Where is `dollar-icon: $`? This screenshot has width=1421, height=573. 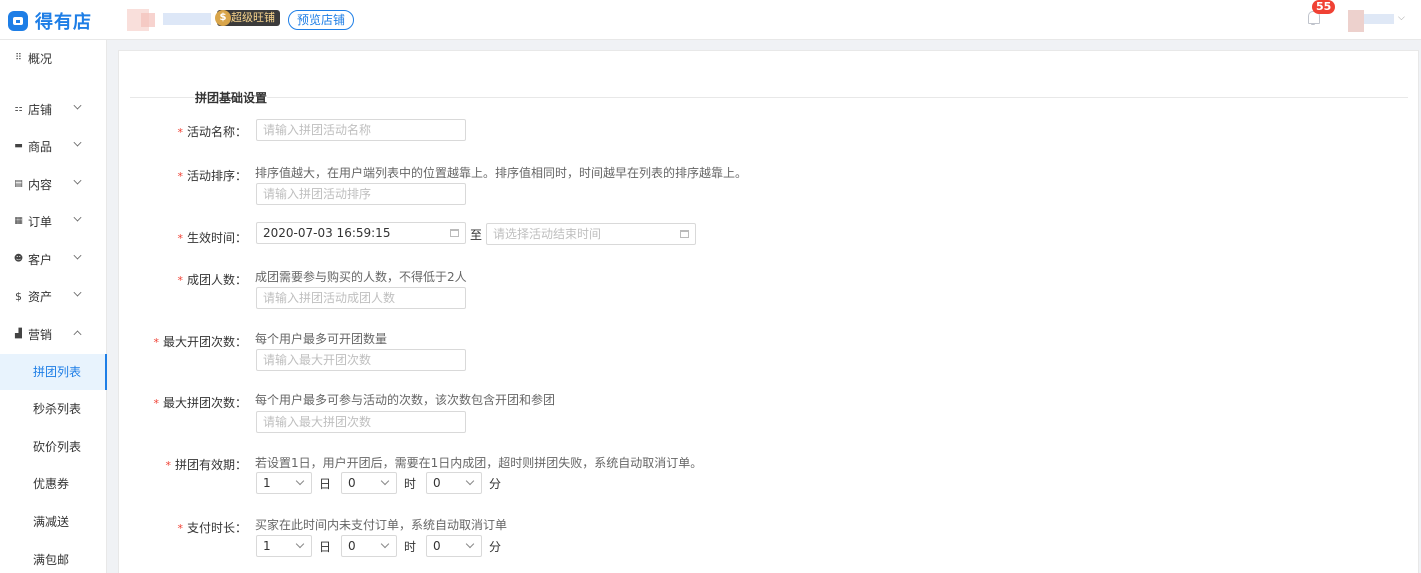 dollar-icon: $ is located at coordinates (18, 296).